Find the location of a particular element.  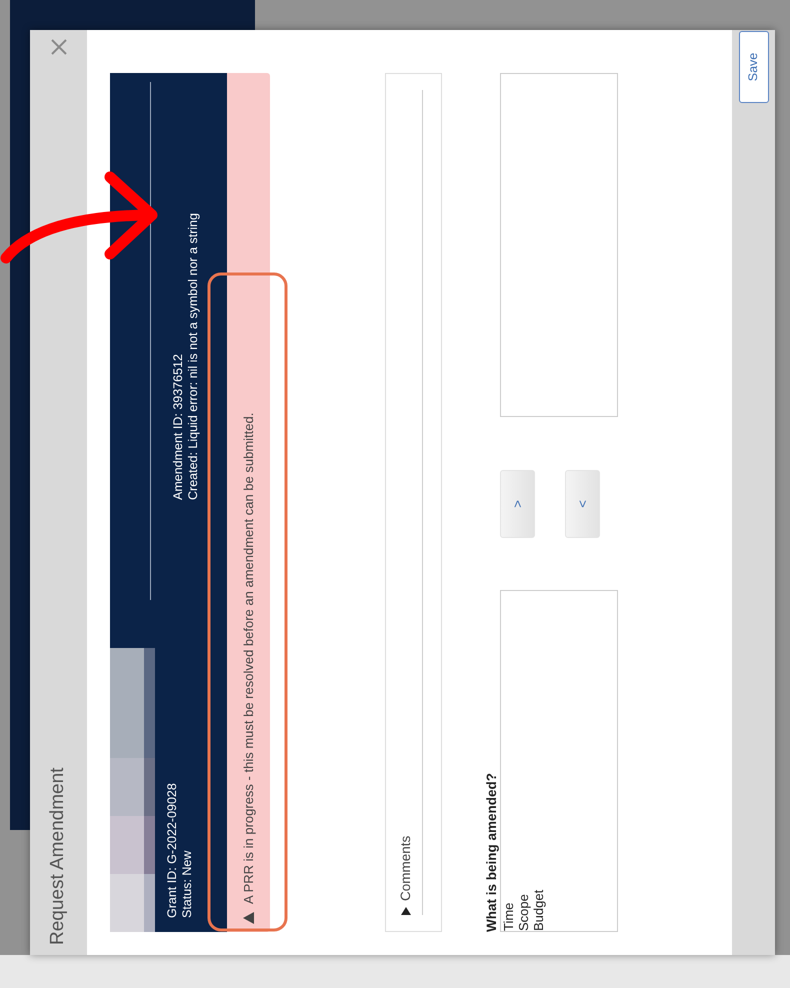

selected-listbox is located at coordinates (559, 245).